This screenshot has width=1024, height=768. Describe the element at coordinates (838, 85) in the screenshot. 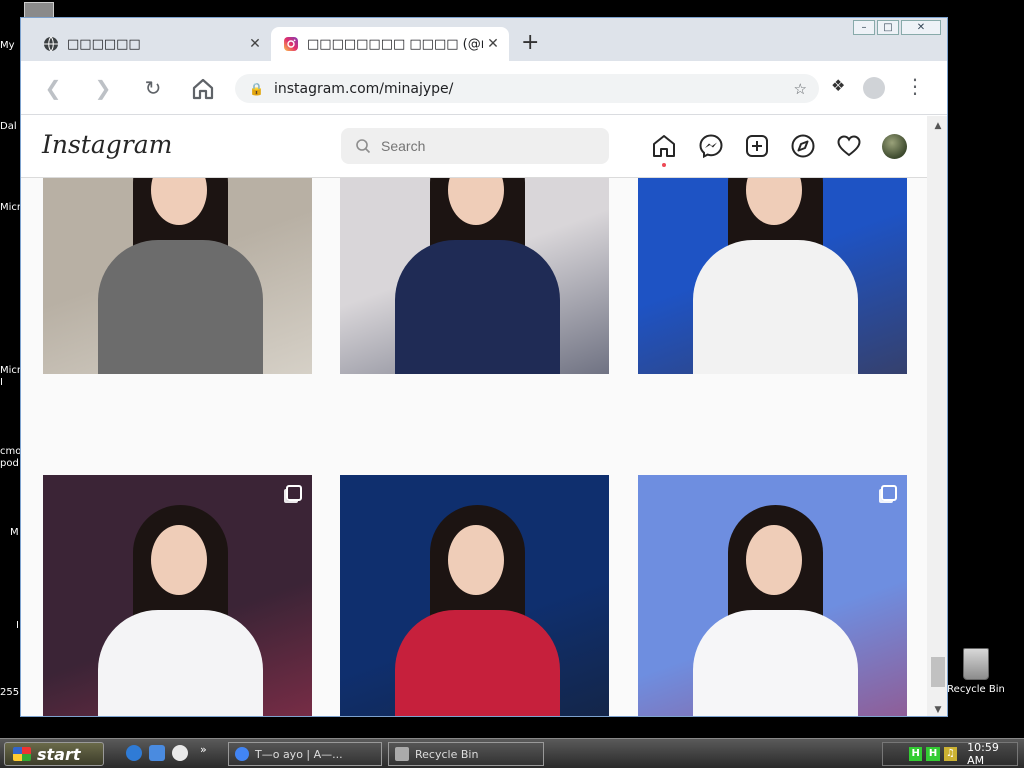

I see `extensions-puzzle-icon: ❖` at that location.